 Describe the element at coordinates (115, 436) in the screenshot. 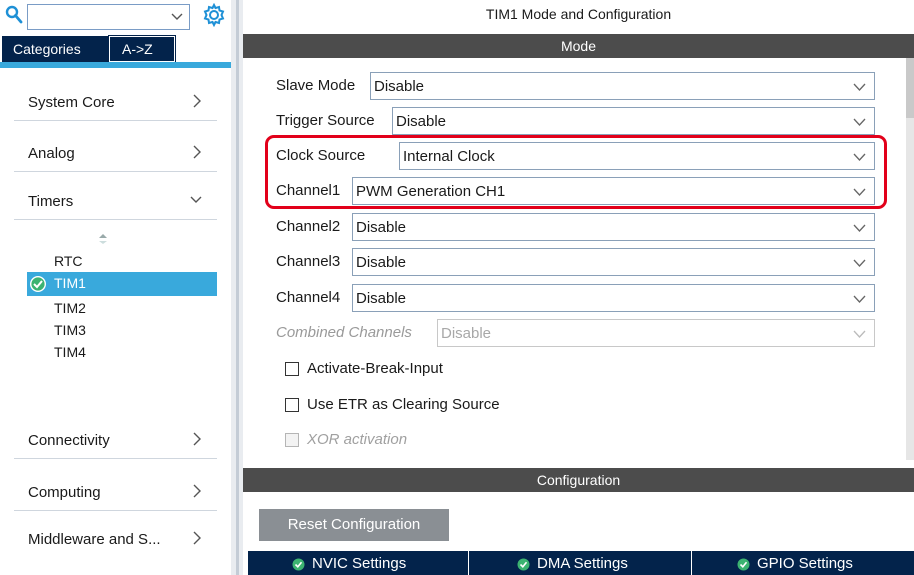

I see `category-connectivity: Connectivity` at that location.